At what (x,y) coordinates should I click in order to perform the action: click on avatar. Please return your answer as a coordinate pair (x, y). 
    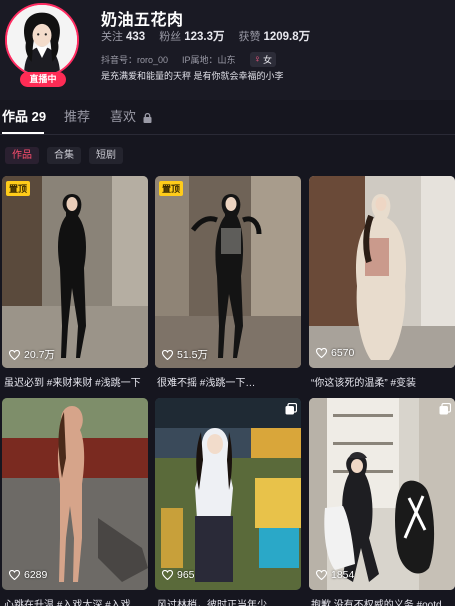
    Looking at the image, I should click on (42, 40).